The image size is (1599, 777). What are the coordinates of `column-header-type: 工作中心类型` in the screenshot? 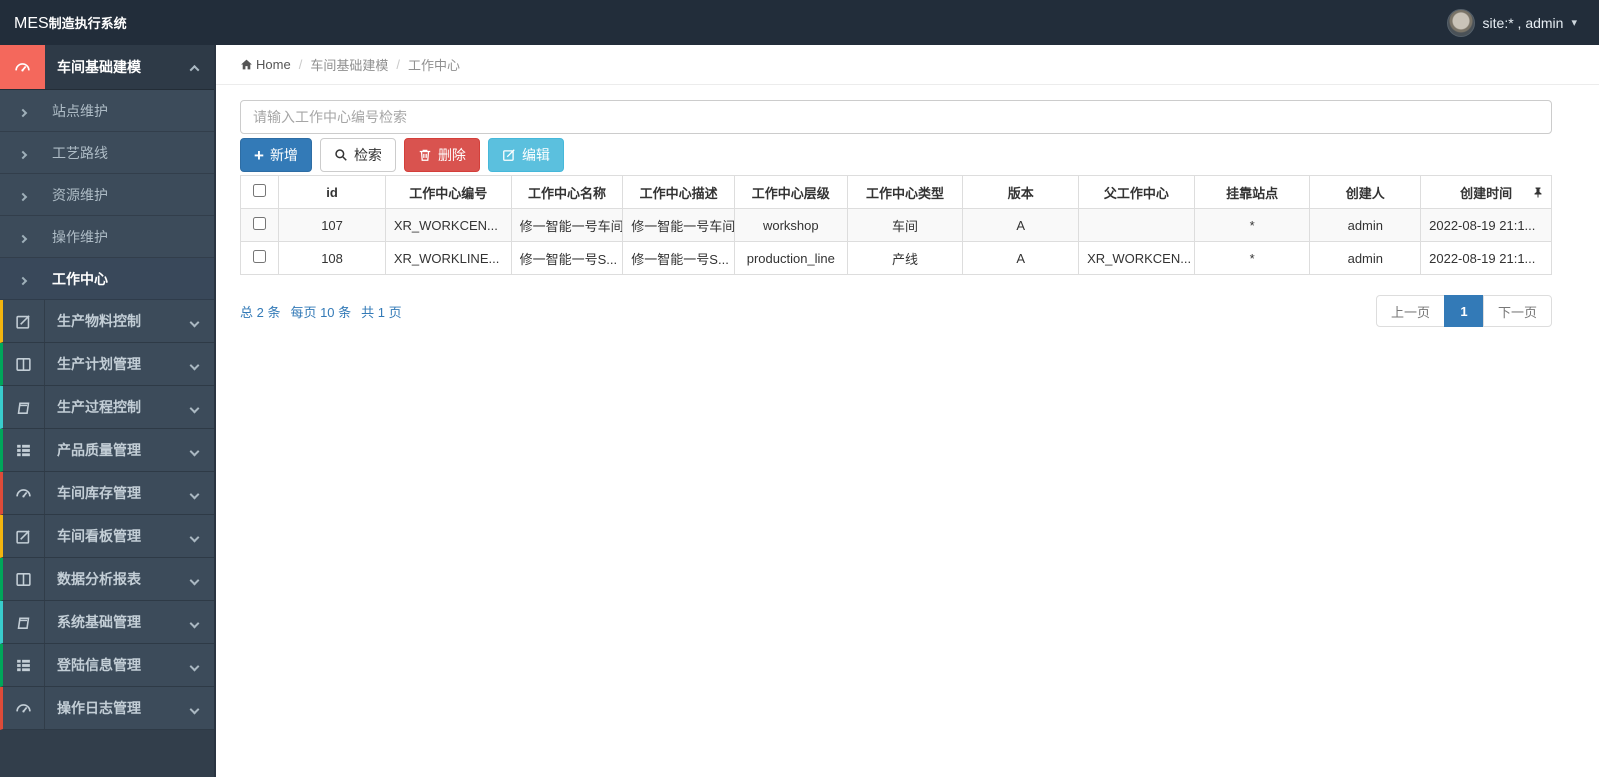 It's located at (905, 192).